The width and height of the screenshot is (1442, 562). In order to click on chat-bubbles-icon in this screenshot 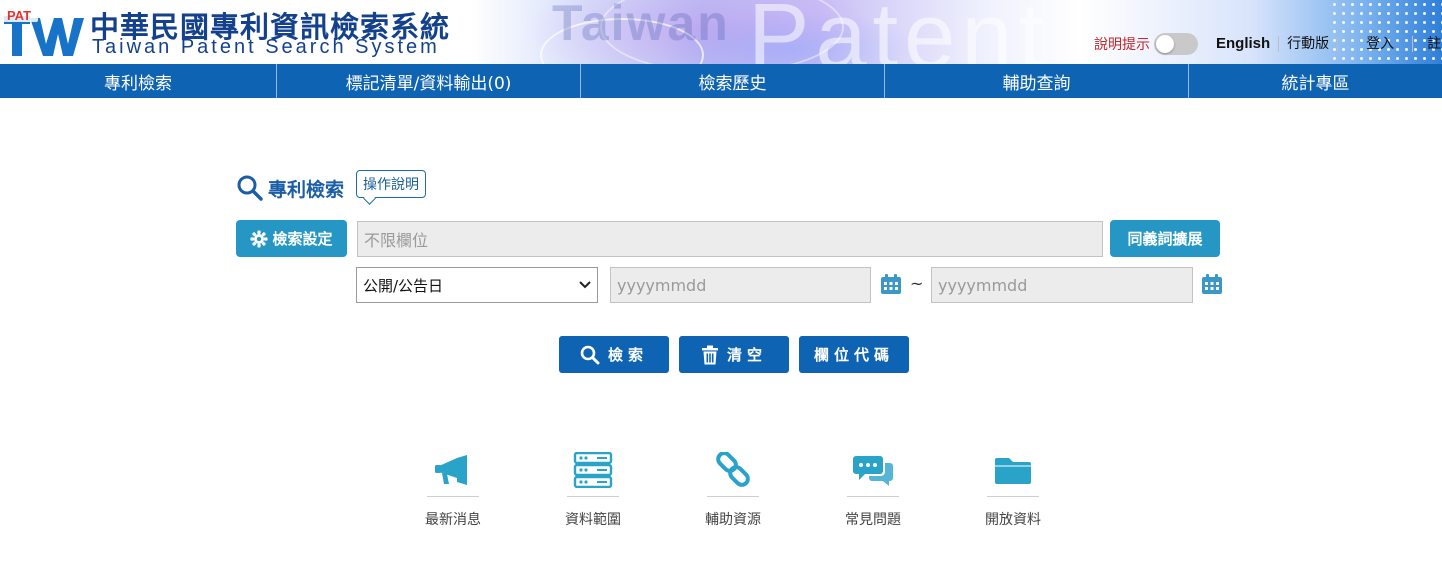, I will do `click(873, 471)`.